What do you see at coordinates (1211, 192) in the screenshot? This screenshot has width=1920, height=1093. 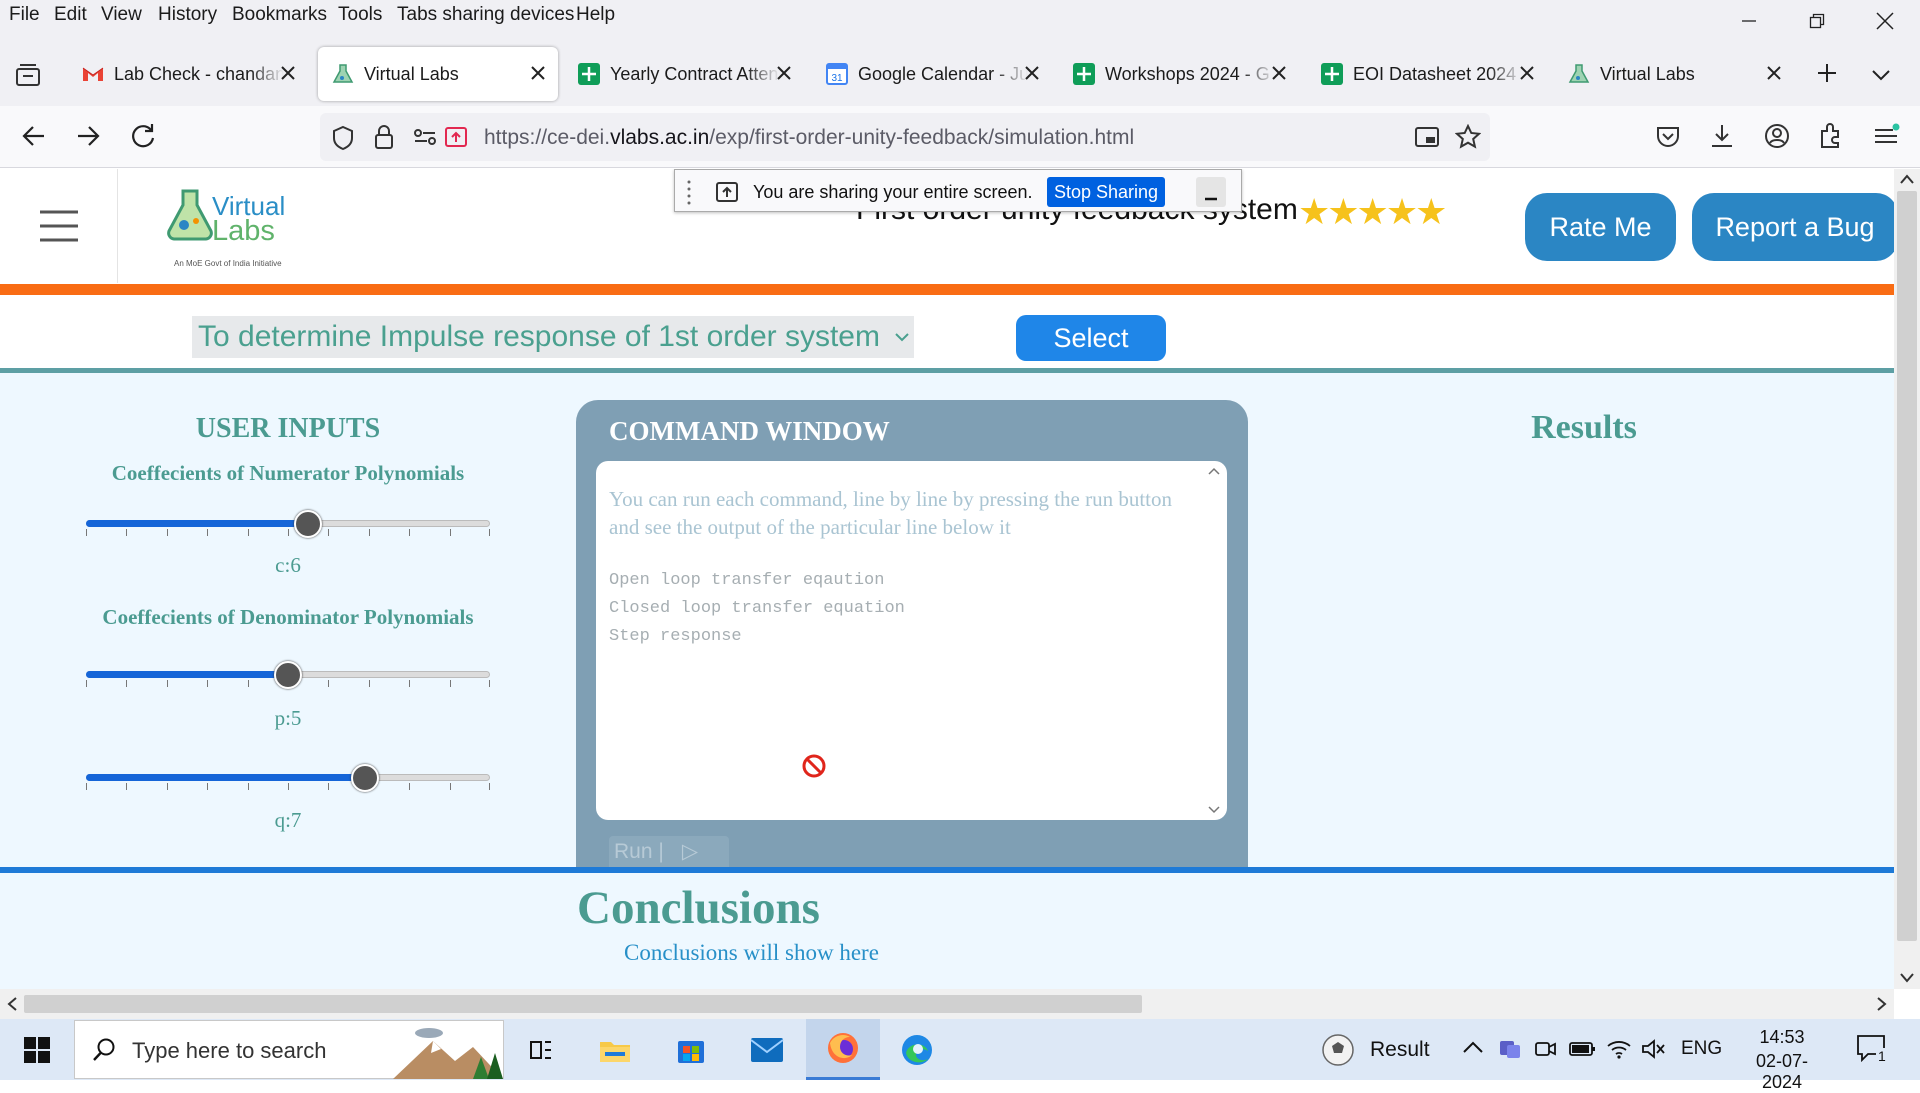 I see `minimize-notification-button` at bounding box center [1211, 192].